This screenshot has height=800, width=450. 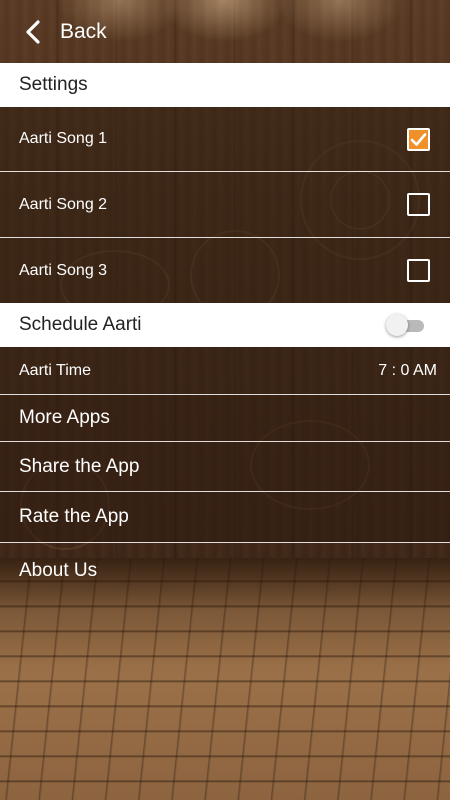 I want to click on schedule-toggle, so click(x=406, y=325).